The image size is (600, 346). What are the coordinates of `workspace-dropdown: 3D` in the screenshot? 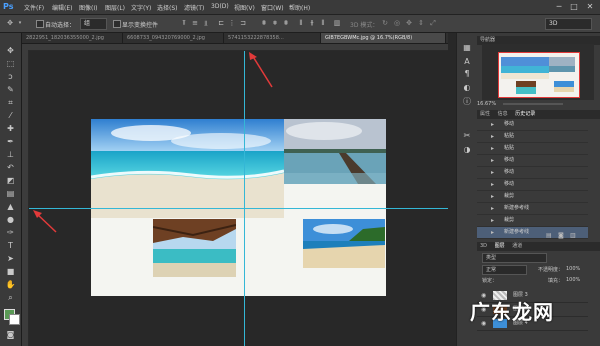 It's located at (568, 24).